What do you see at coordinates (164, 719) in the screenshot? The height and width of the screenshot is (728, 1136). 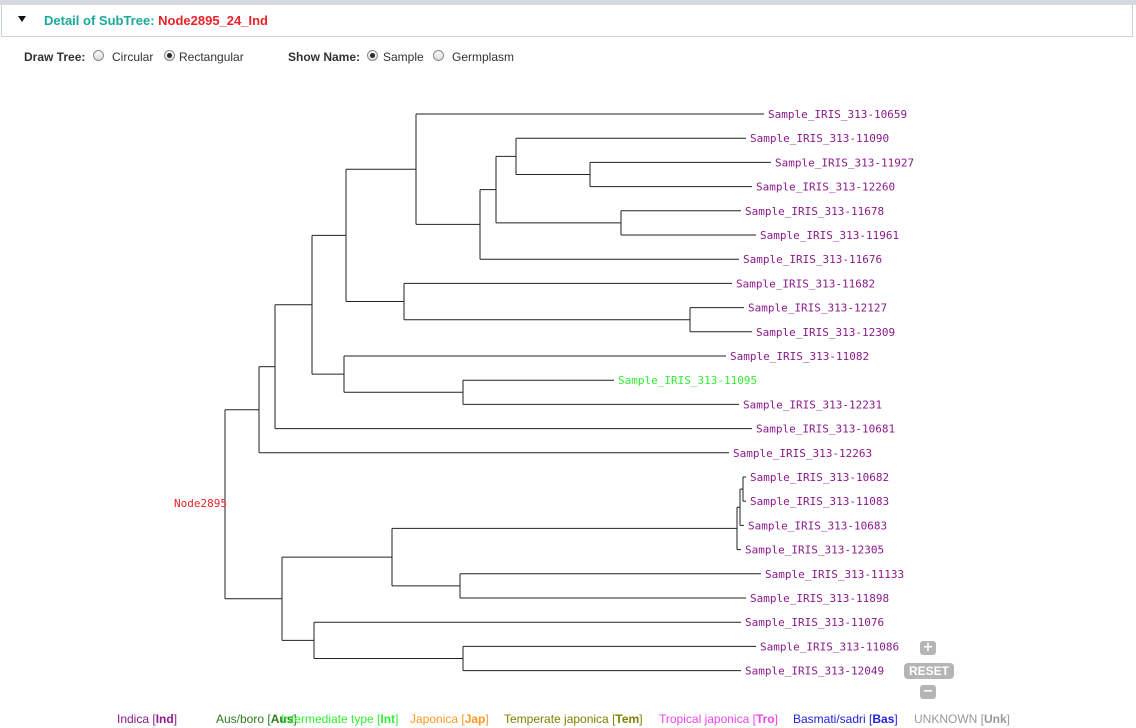 I see `legend-code: Ind` at bounding box center [164, 719].